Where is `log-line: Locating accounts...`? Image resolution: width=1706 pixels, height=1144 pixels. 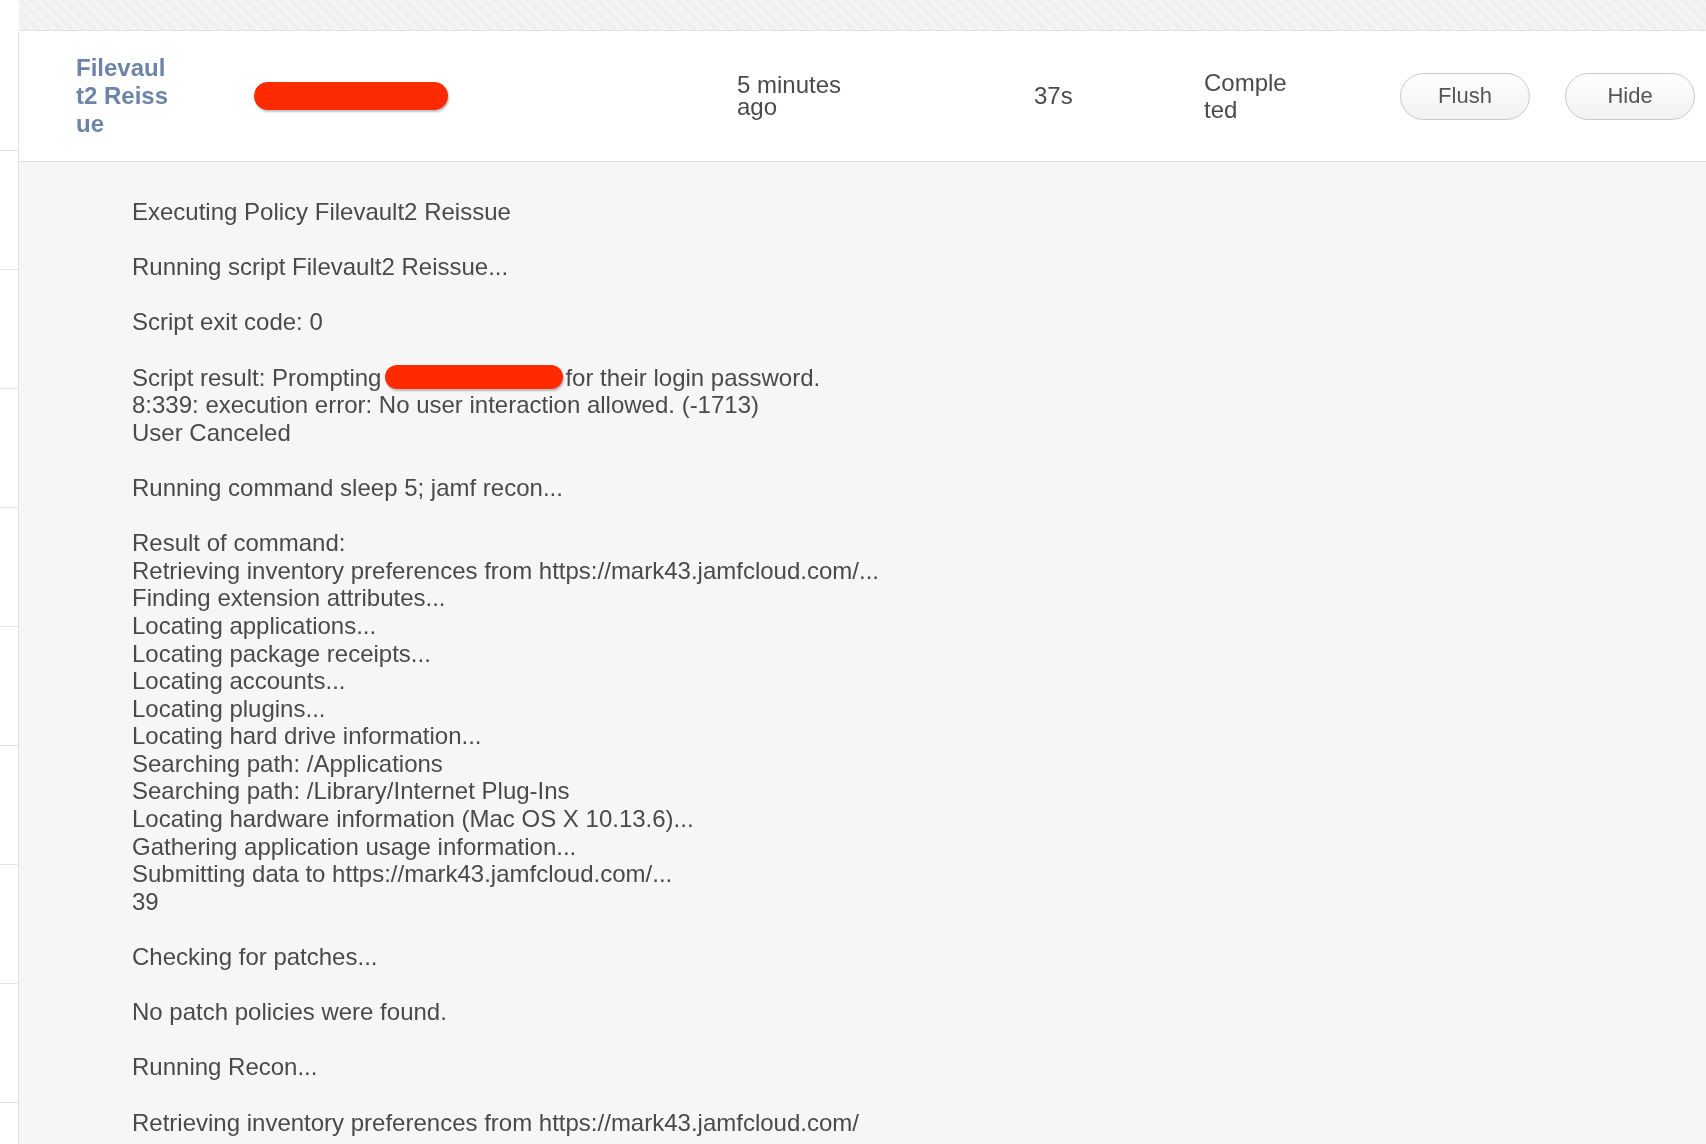 log-line: Locating accounts... is located at coordinates (239, 681).